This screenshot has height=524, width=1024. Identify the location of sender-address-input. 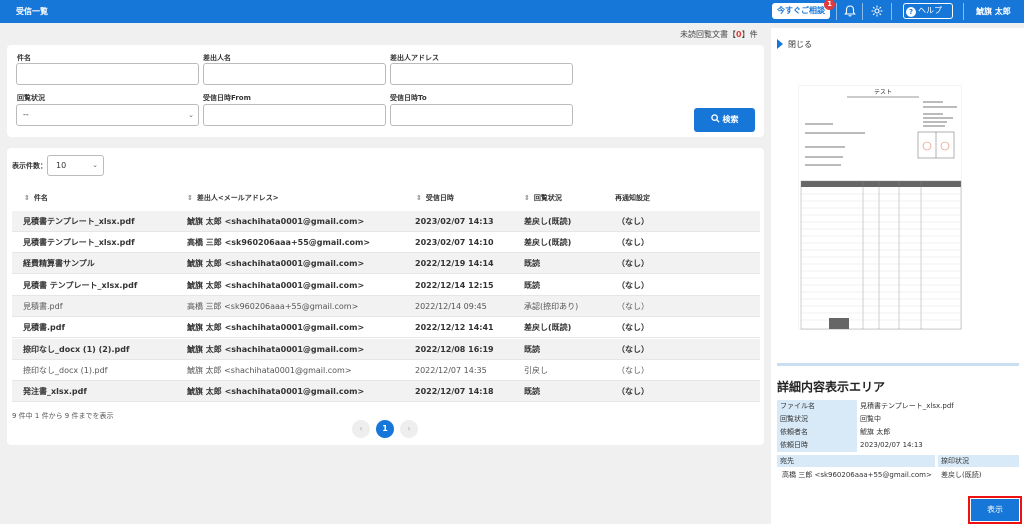
(481, 74).